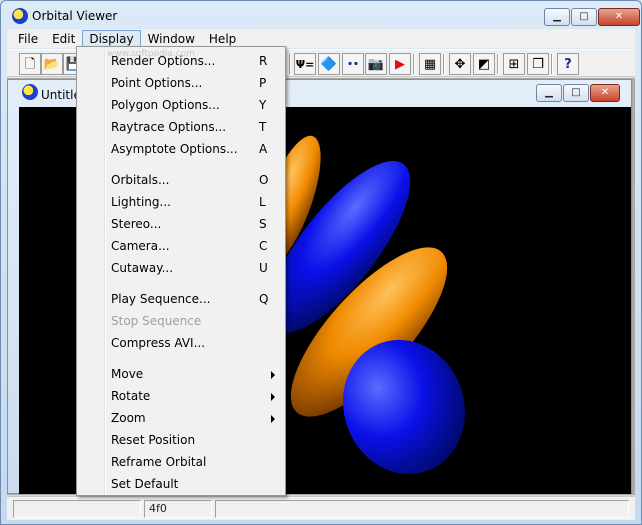 The height and width of the screenshot is (525, 642). I want to click on new-file-icon: 🗋, so click(30, 64).